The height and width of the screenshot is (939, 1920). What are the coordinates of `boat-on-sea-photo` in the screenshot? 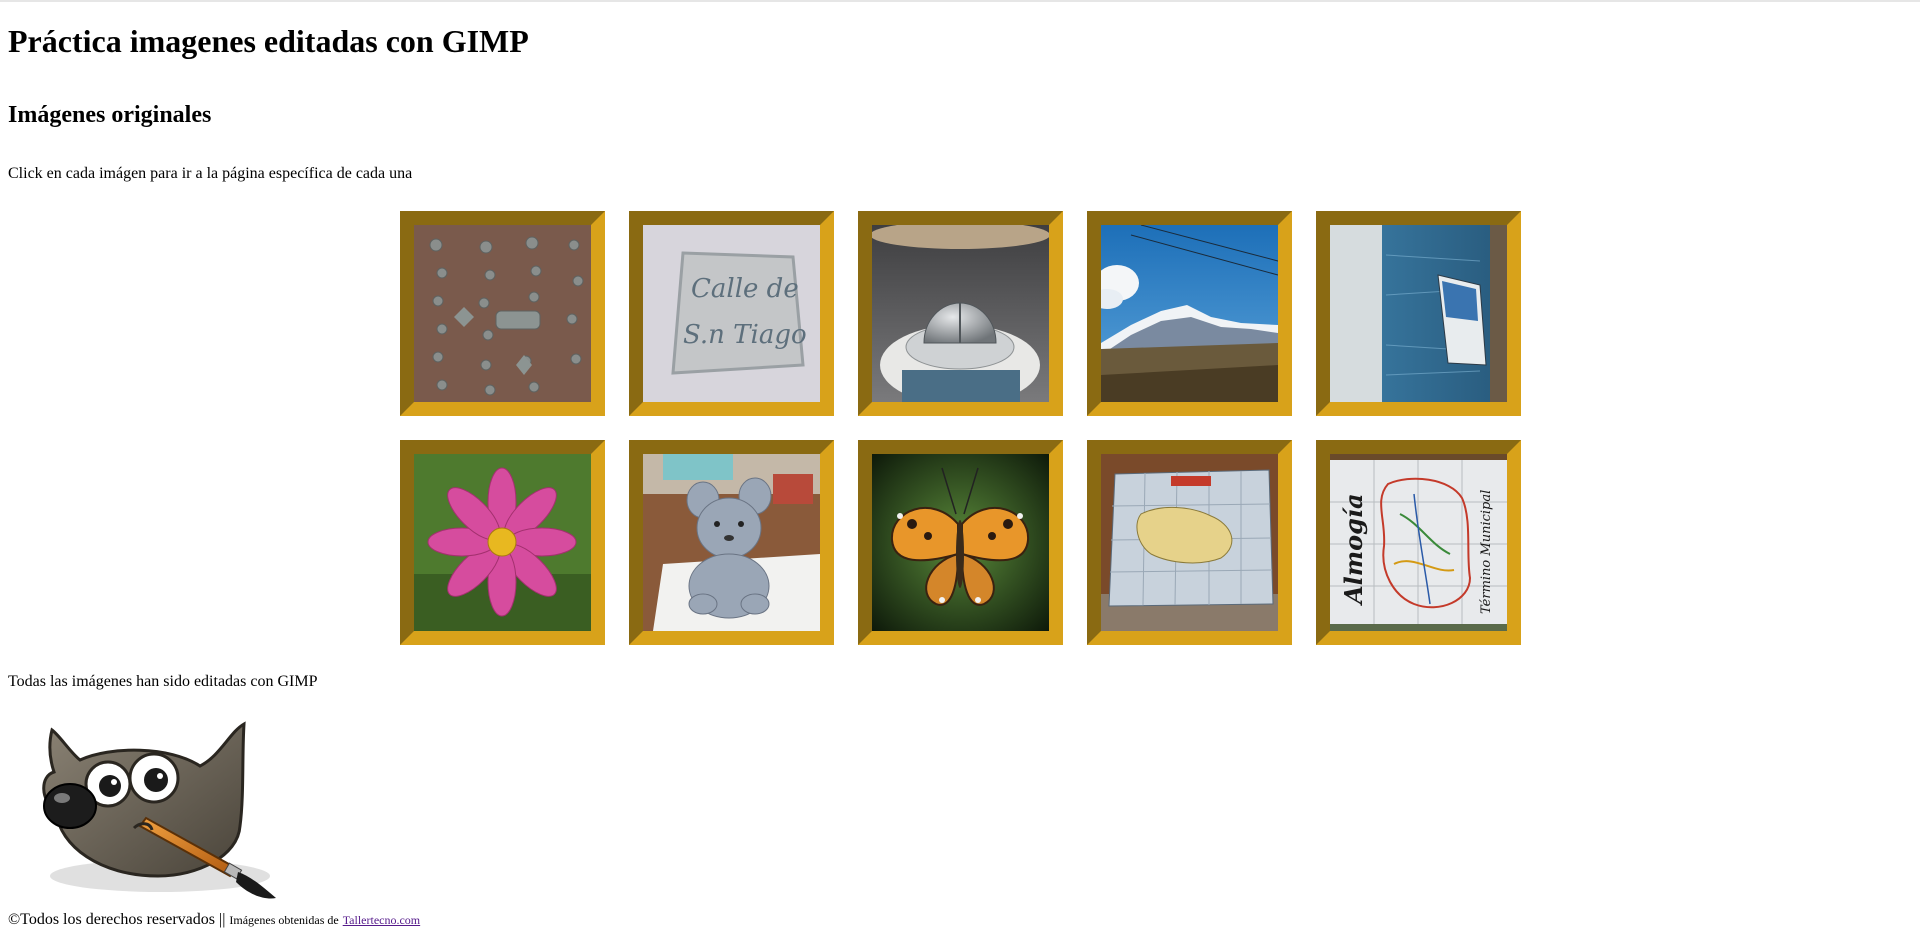 It's located at (1418, 313).